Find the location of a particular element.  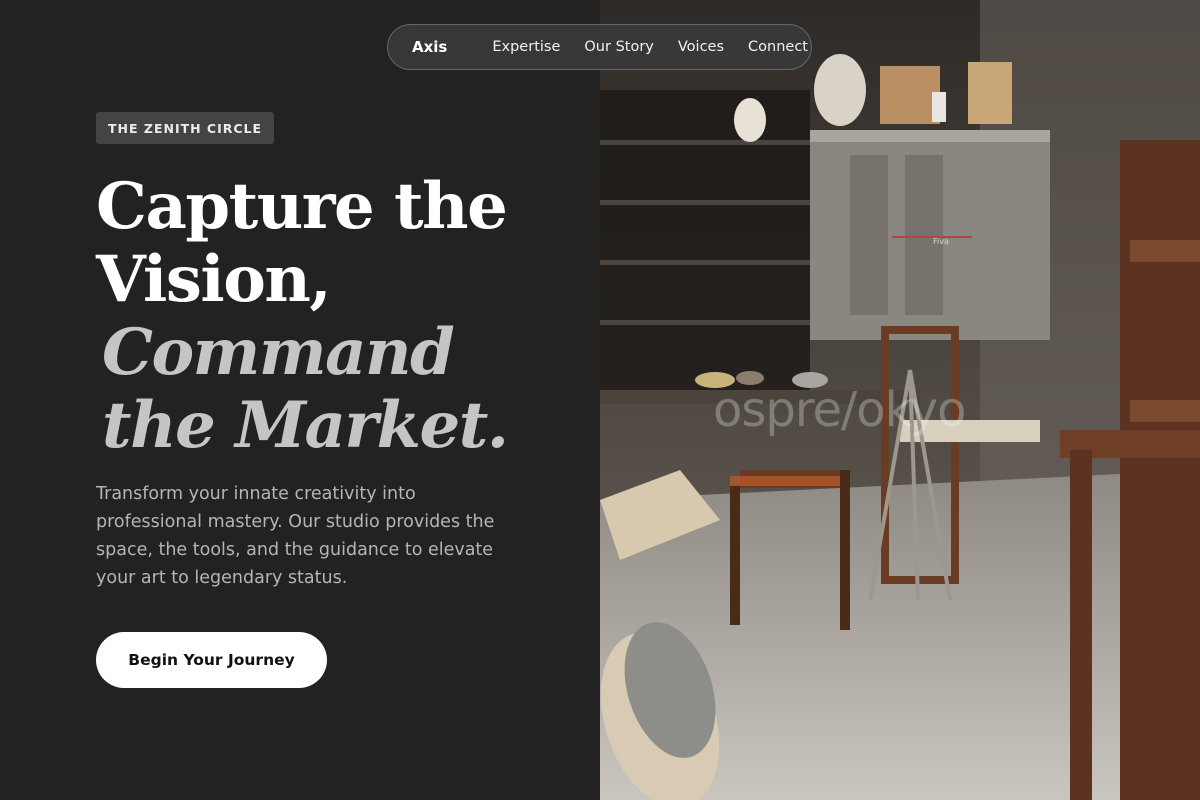

brand-badge: THE ZENITH CIRCLE is located at coordinates (185, 128).